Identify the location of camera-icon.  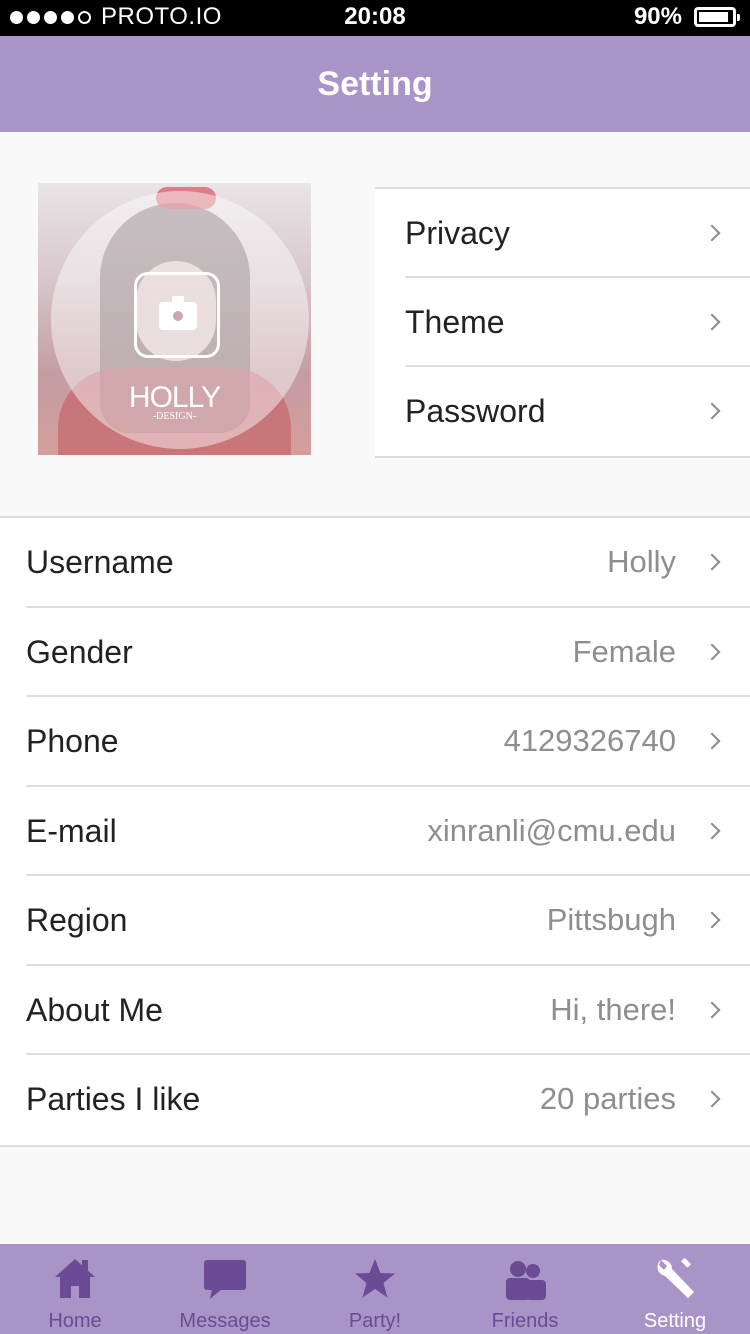
(178, 313).